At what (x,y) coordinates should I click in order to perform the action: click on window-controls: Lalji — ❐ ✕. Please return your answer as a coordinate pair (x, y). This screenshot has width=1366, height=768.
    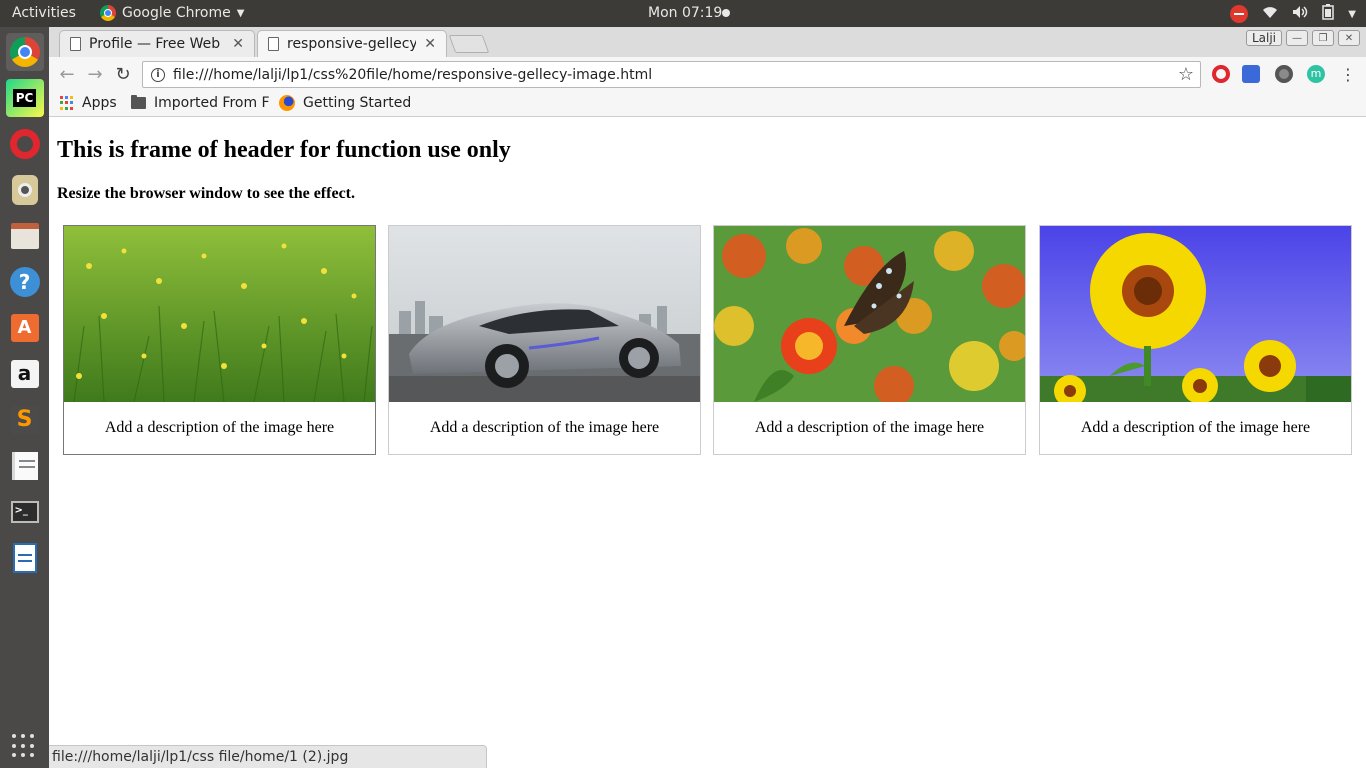
    Looking at the image, I should click on (1302, 38).